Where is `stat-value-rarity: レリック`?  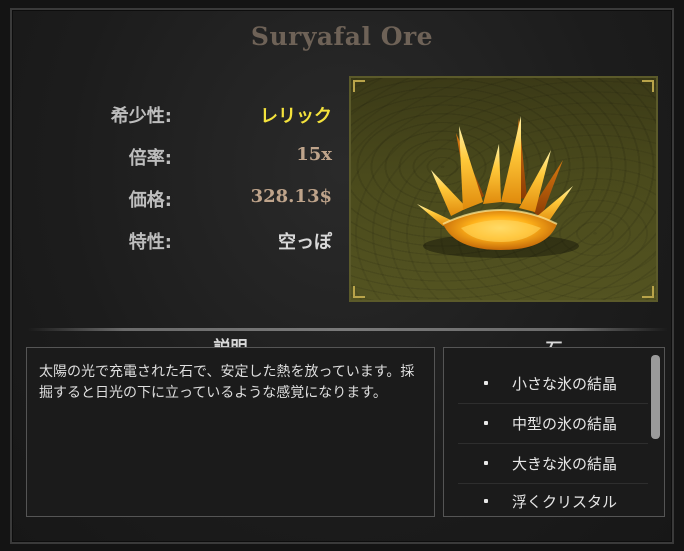
stat-value-rarity: レリック is located at coordinates (296, 116).